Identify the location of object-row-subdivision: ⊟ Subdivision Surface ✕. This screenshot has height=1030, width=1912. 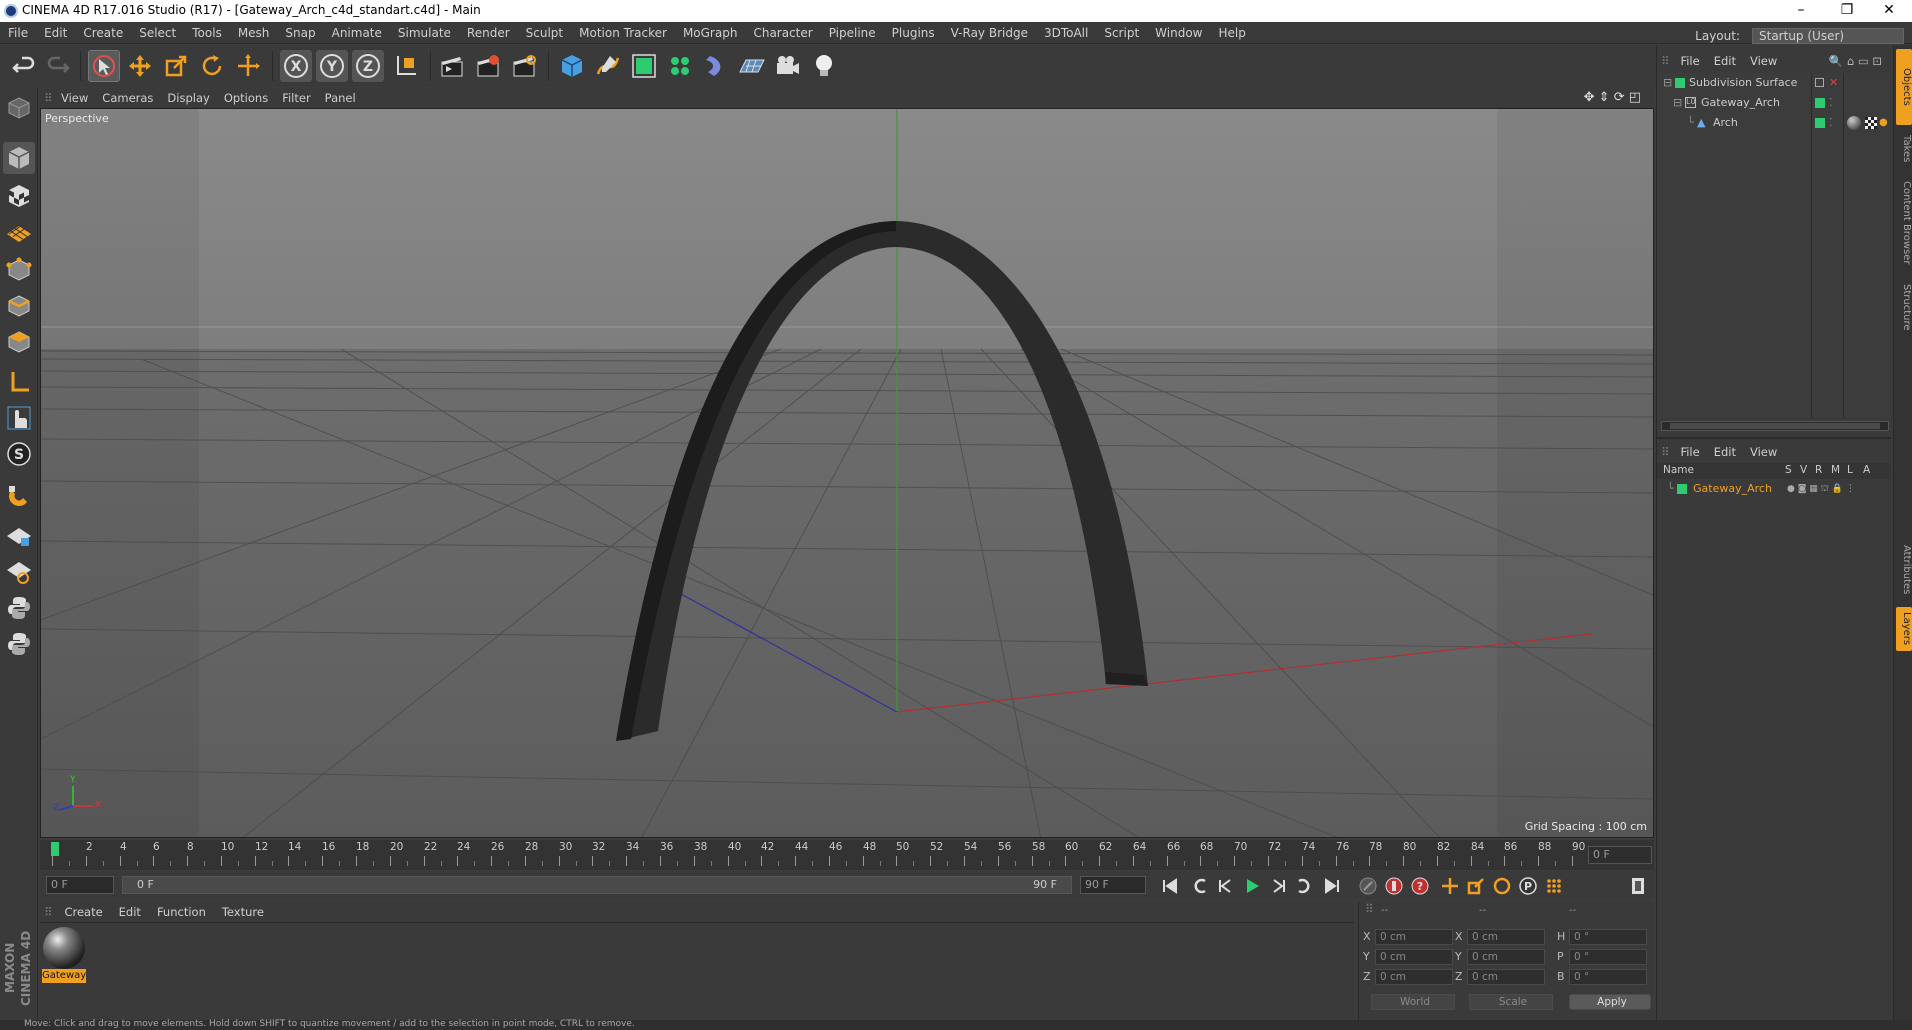
(1774, 83).